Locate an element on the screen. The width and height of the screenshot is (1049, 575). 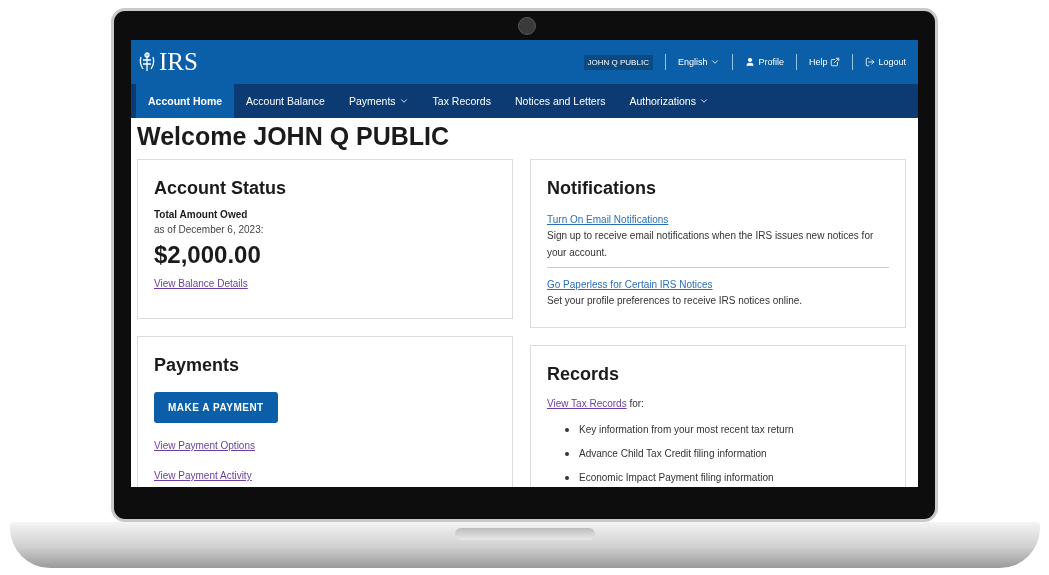
payment-link: View Payment Activity is located at coordinates (203, 475).